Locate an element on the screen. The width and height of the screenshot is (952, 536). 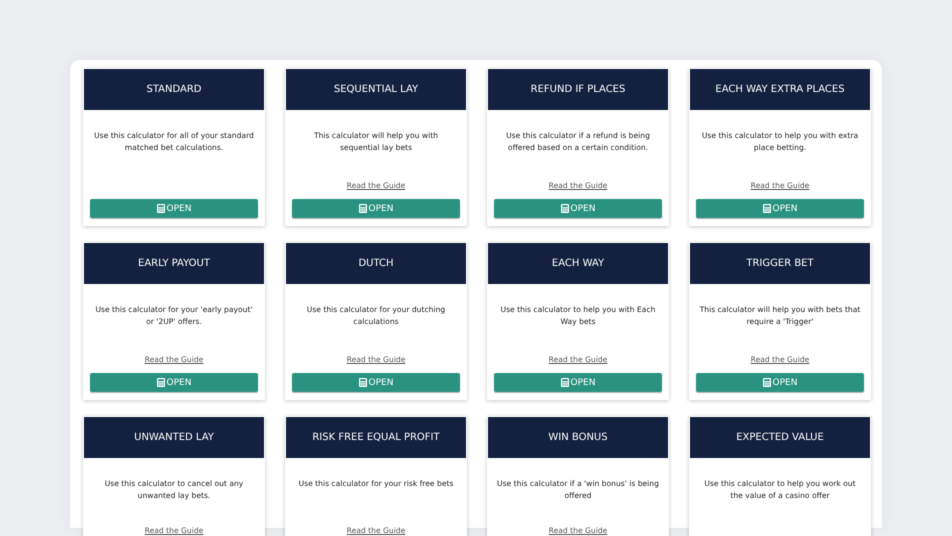
card-title: WIN BONUS is located at coordinates (578, 437).